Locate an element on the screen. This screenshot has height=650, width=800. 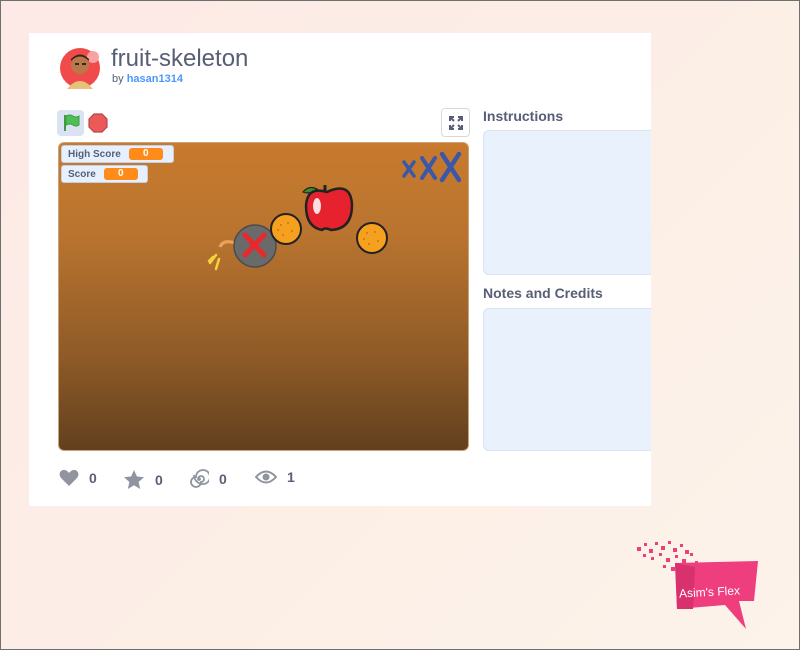
views-count: 1 is located at coordinates (291, 477).